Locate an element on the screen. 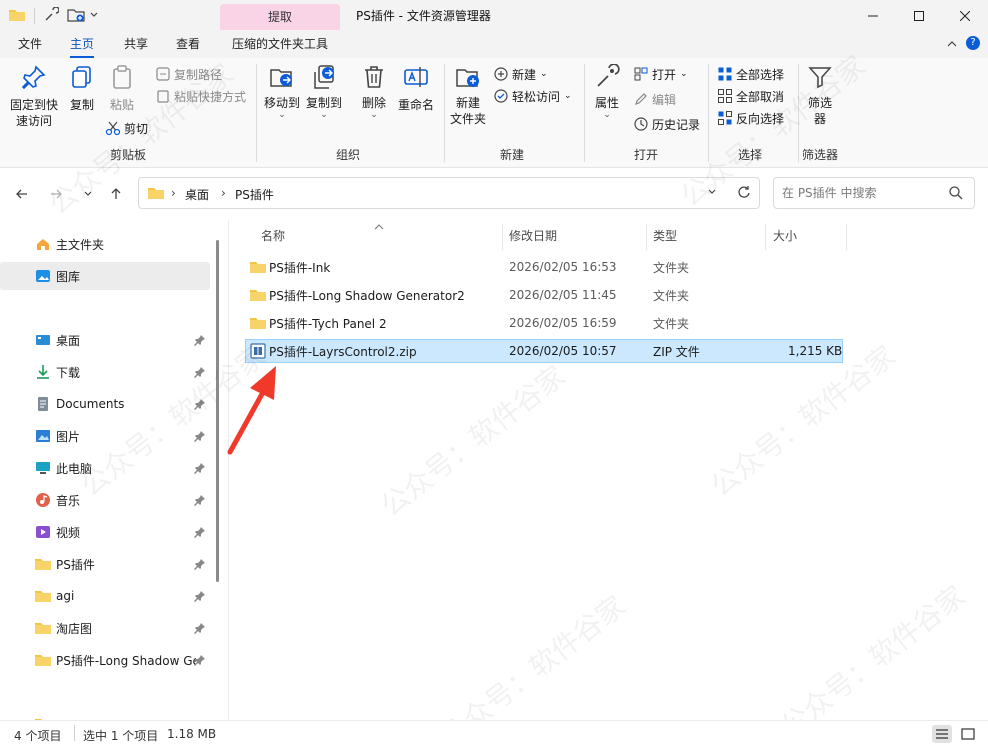 The image size is (988, 747). cut-button: 剪切 is located at coordinates (126, 128).